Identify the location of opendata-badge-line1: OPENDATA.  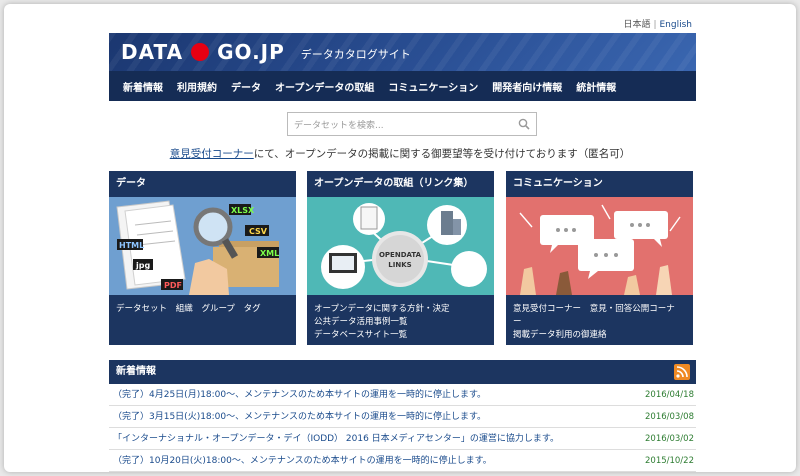
(400, 255).